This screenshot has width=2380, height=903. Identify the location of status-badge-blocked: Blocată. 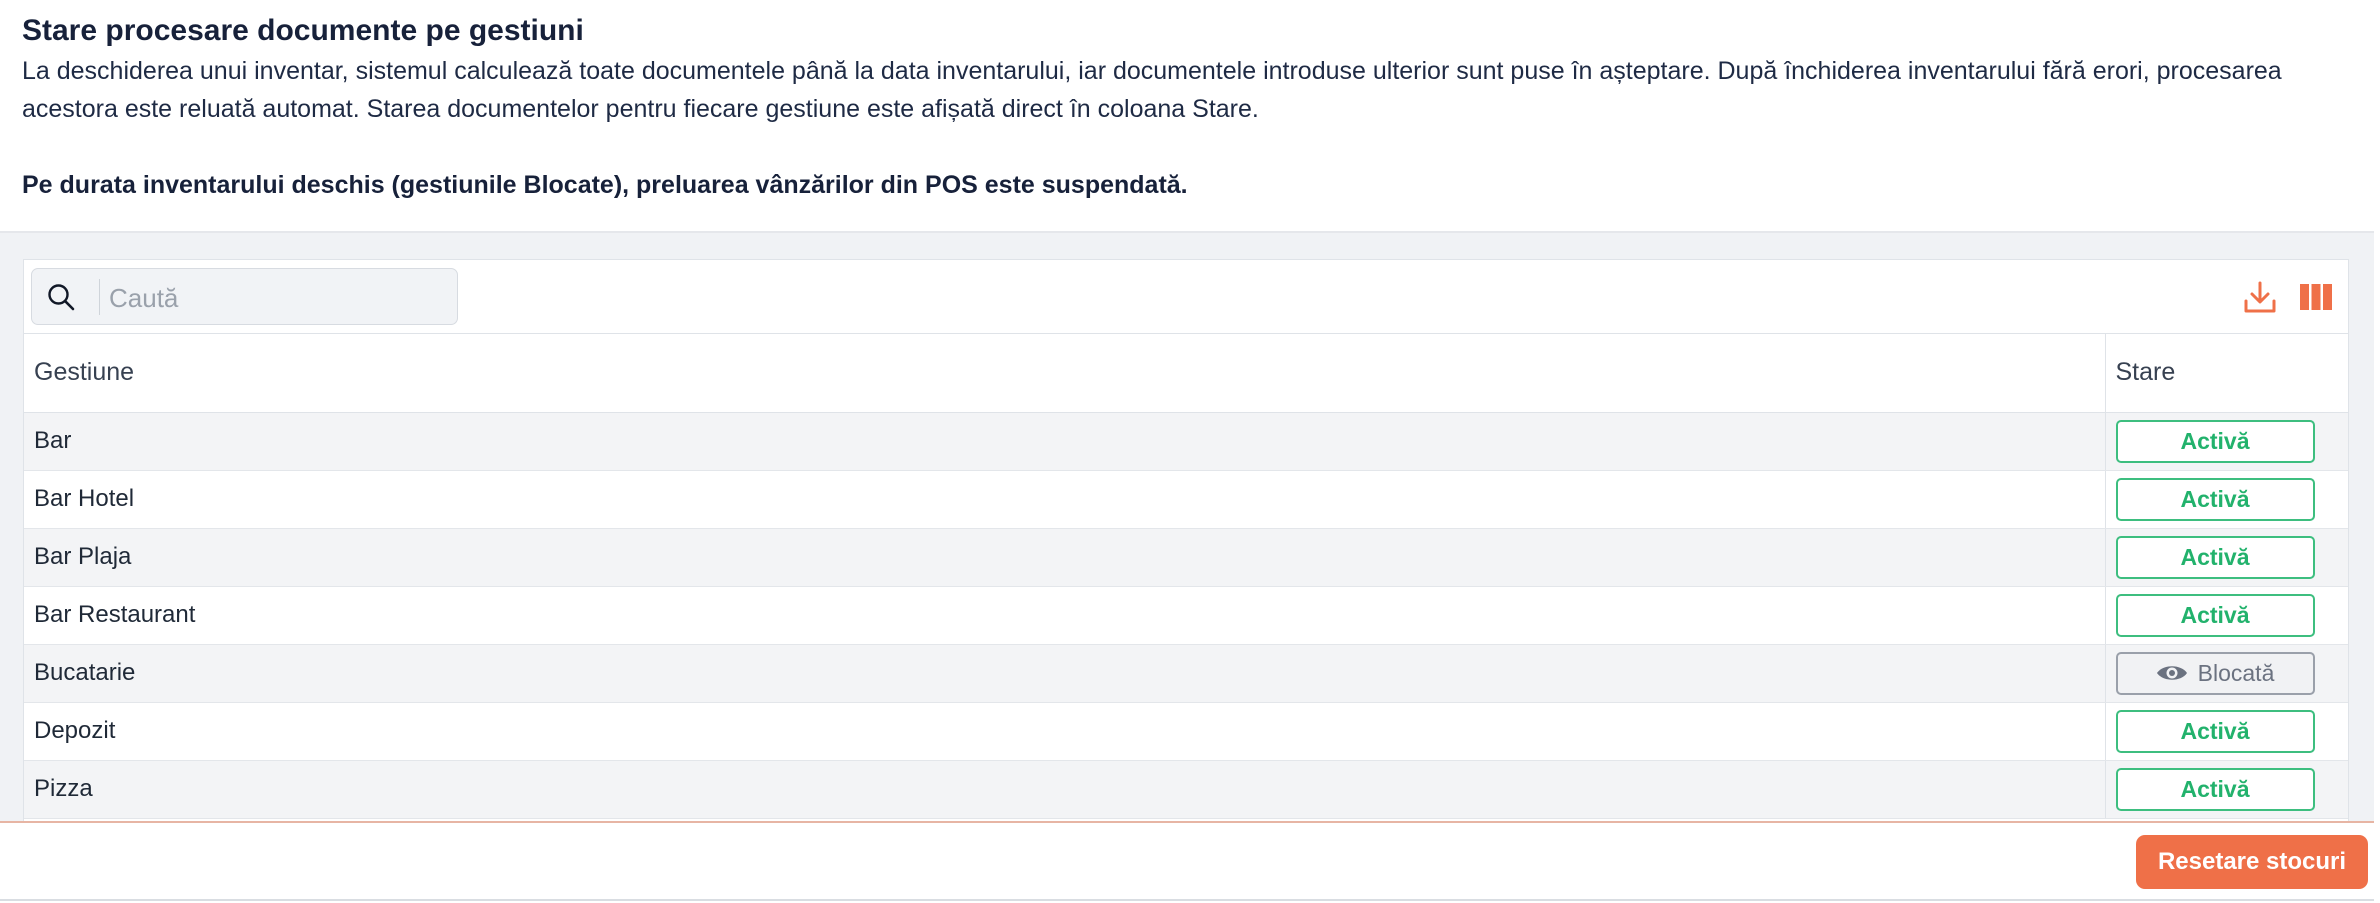
(2215, 673).